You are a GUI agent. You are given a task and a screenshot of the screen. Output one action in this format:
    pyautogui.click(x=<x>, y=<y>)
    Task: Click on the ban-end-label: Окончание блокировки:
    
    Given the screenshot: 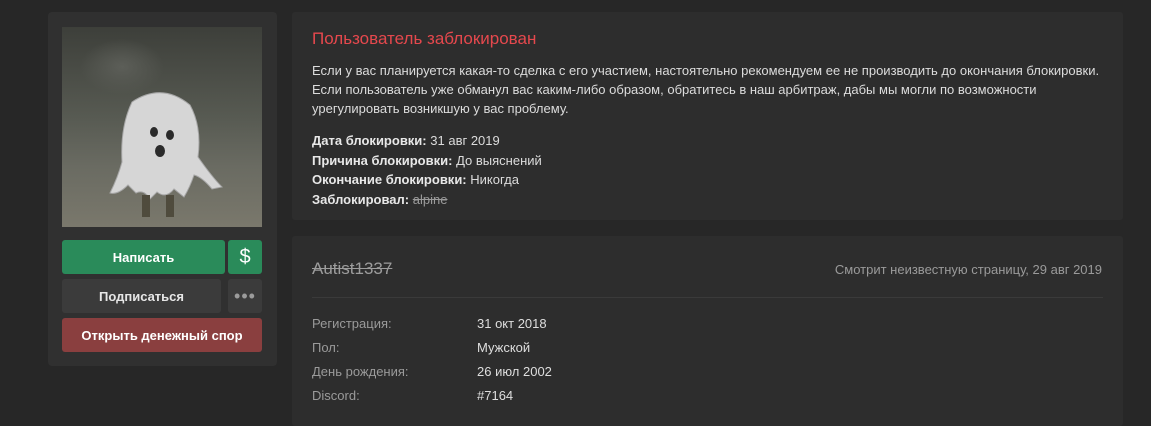 What is the action you would take?
    pyautogui.click(x=389, y=179)
    